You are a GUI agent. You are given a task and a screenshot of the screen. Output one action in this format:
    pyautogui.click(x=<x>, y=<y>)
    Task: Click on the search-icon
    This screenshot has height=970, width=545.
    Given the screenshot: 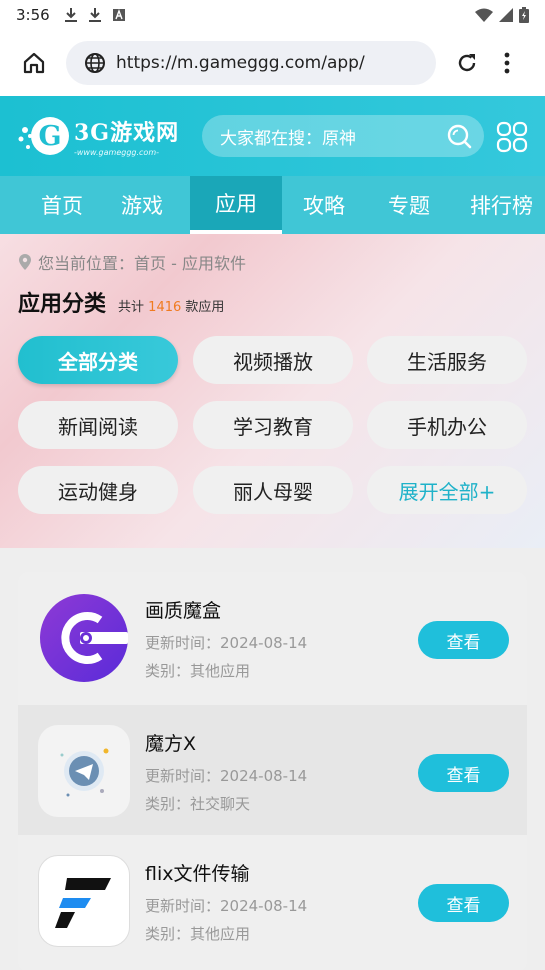 What is the action you would take?
    pyautogui.click(x=459, y=136)
    